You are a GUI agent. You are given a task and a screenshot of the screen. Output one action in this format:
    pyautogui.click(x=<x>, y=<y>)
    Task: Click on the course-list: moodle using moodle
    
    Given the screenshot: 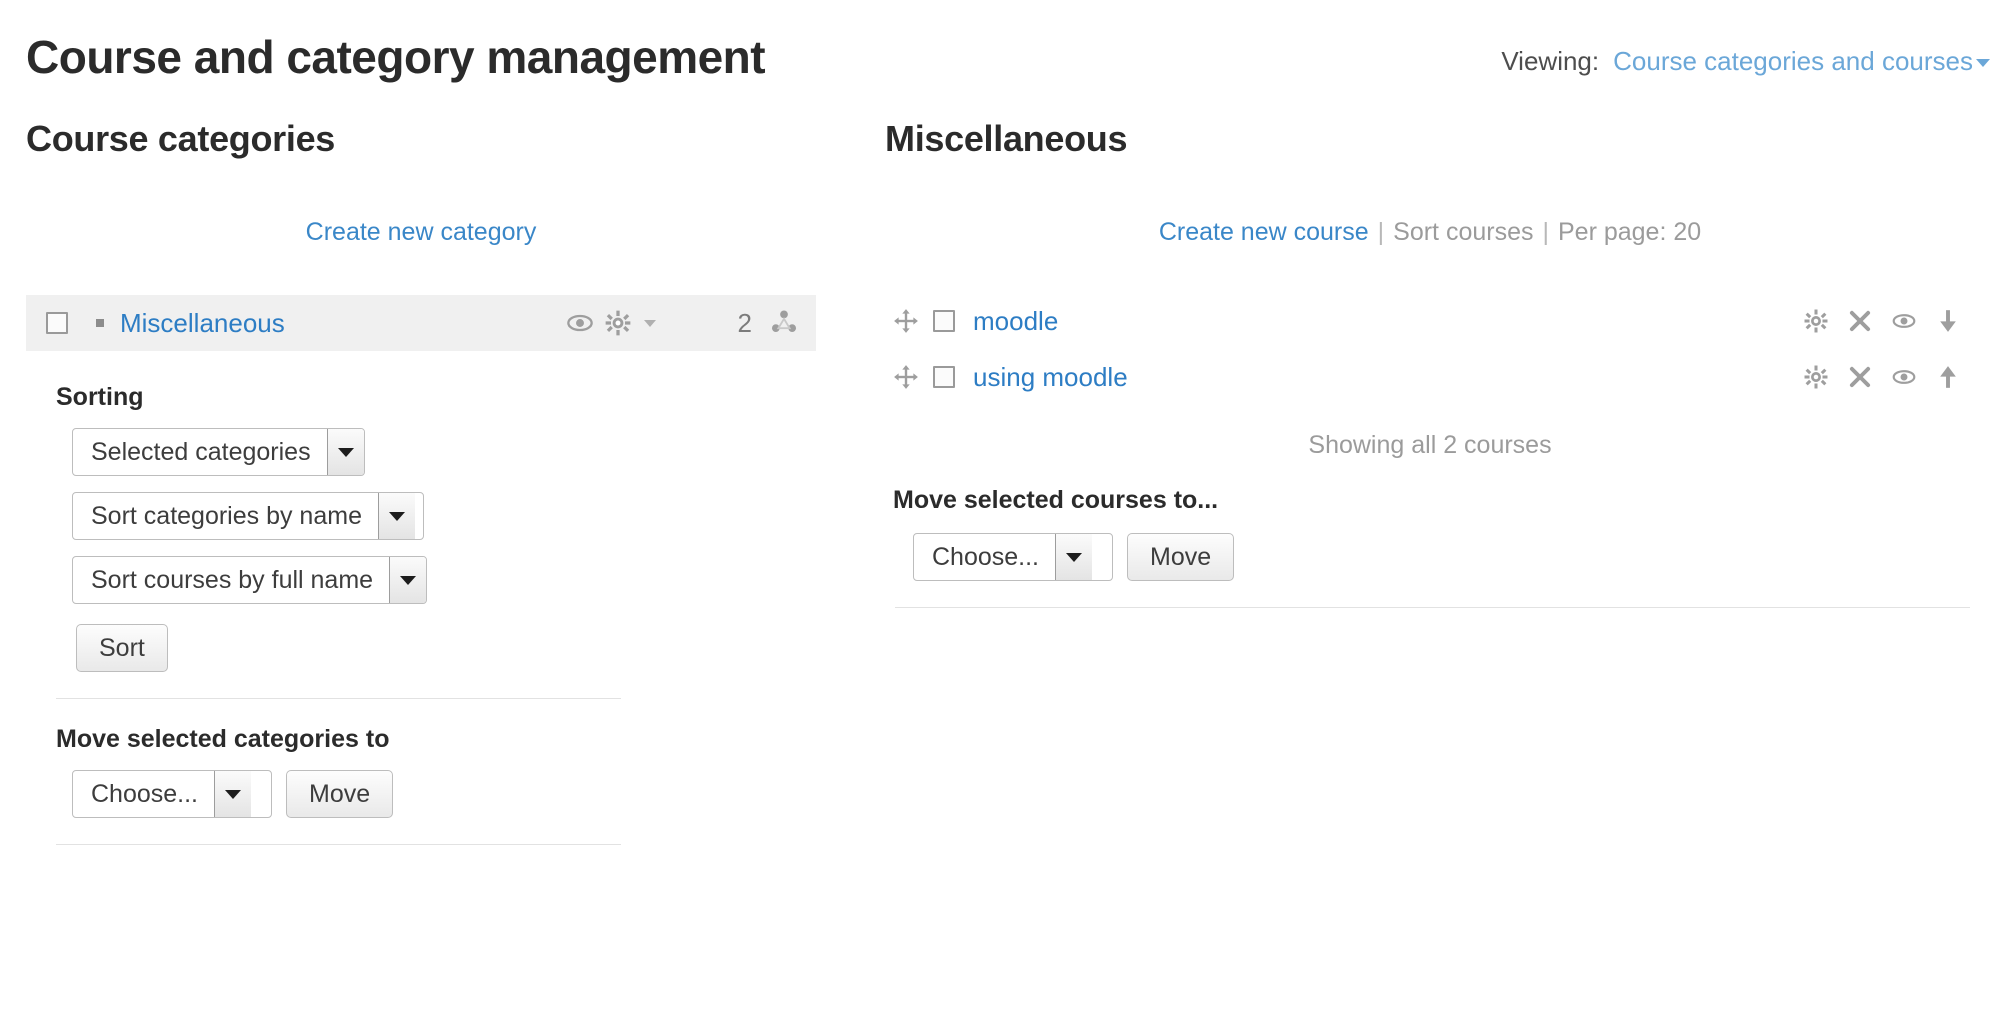 What is the action you would take?
    pyautogui.click(x=1430, y=349)
    